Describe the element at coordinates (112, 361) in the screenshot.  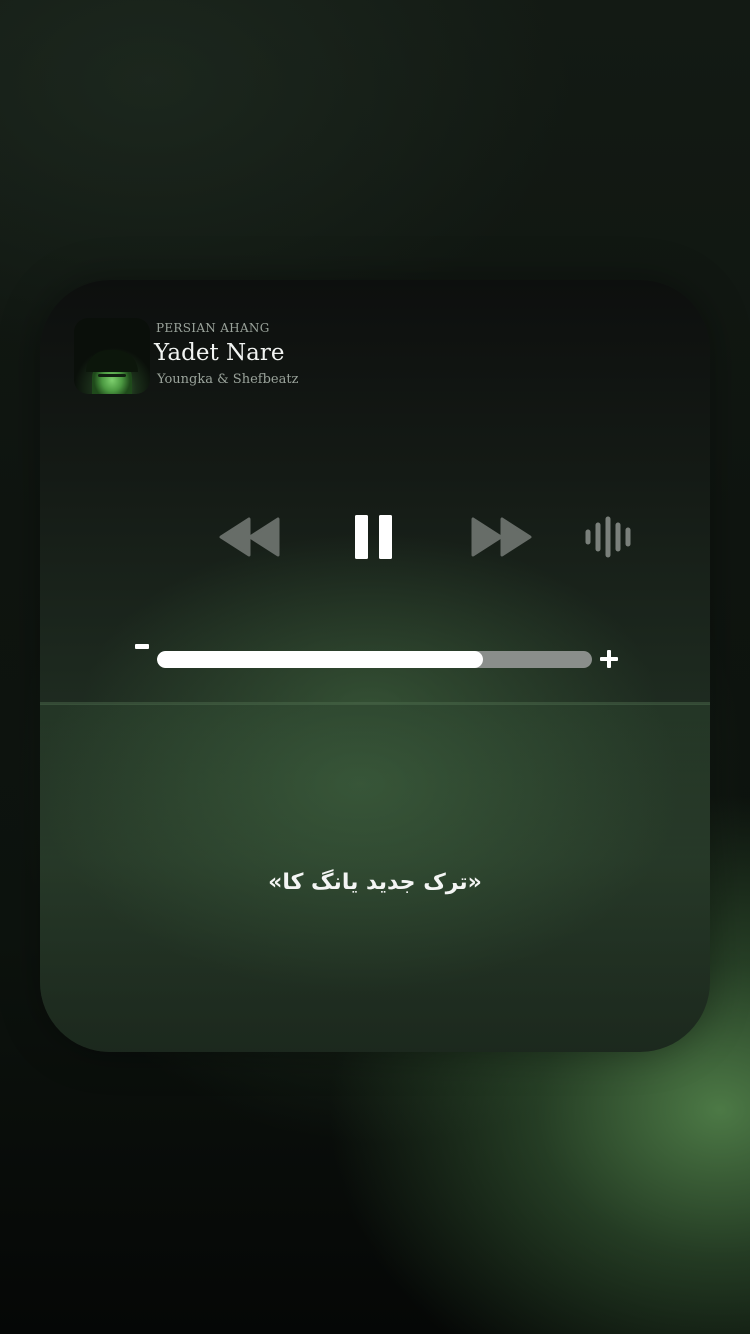
I see `artwork-hair` at that location.